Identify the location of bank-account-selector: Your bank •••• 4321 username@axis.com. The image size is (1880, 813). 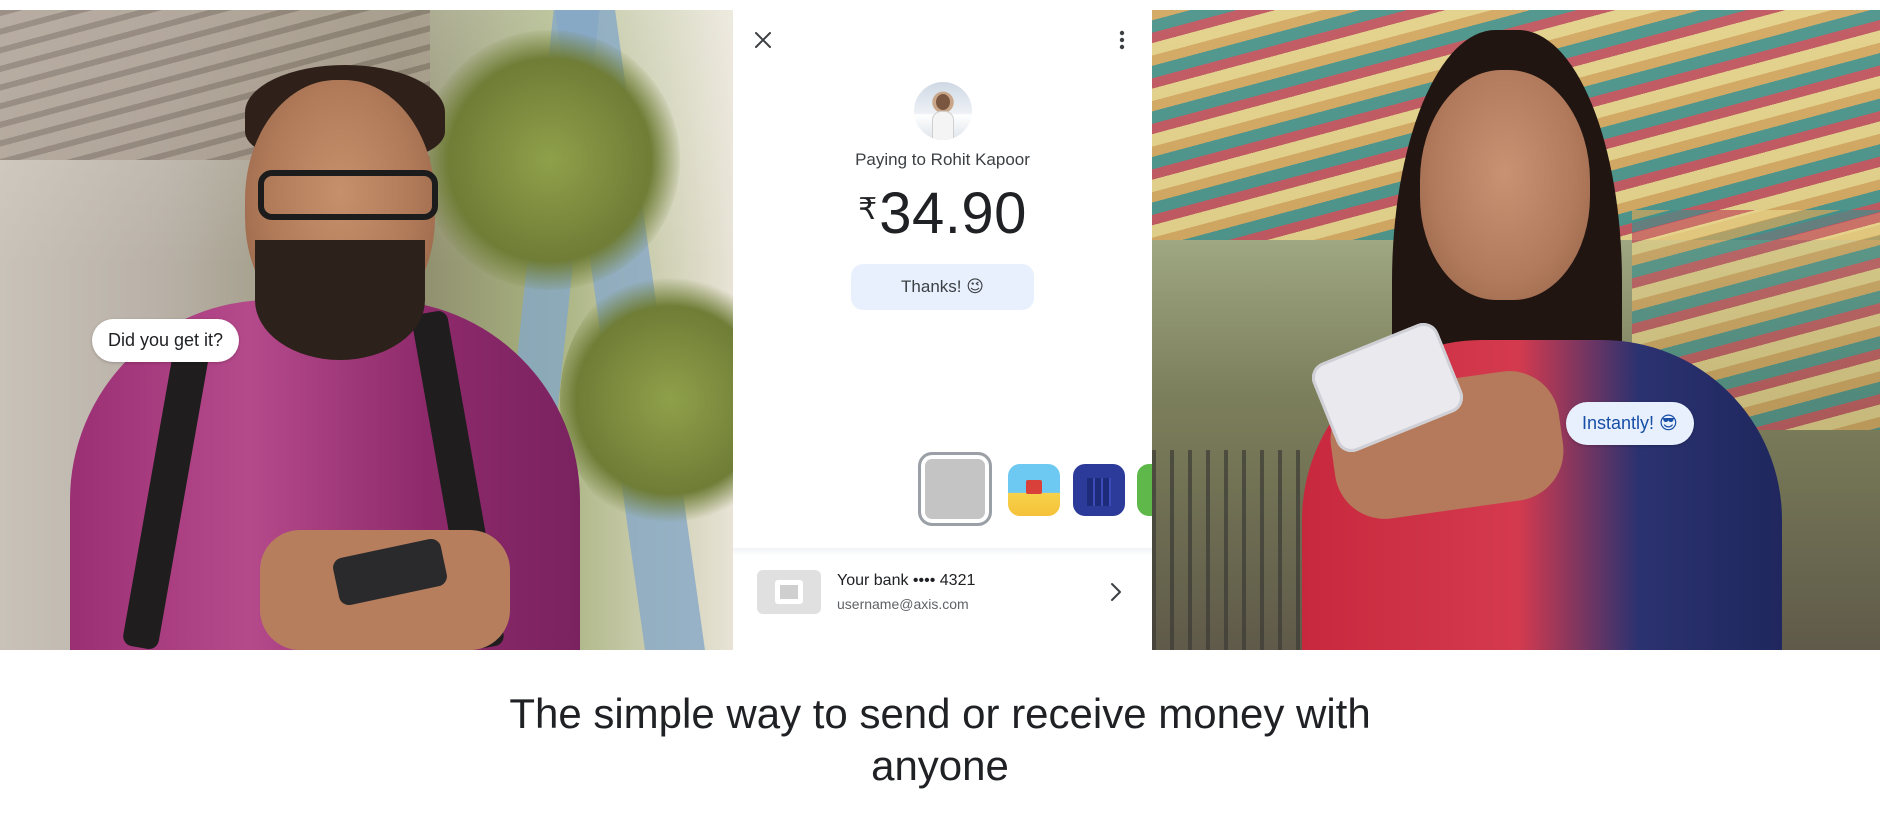
(942, 600).